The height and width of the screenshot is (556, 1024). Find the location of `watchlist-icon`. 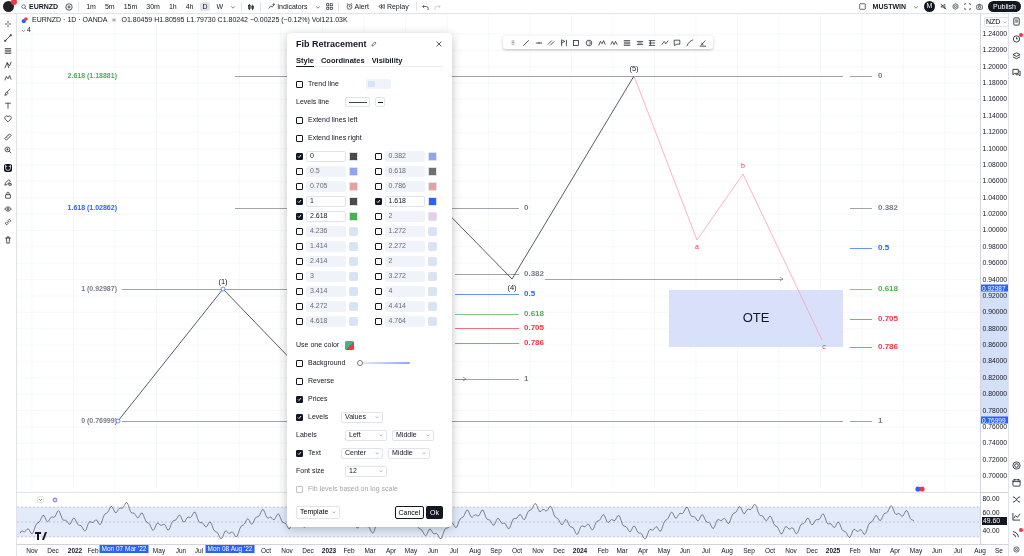

watchlist-icon is located at coordinates (1016, 21).